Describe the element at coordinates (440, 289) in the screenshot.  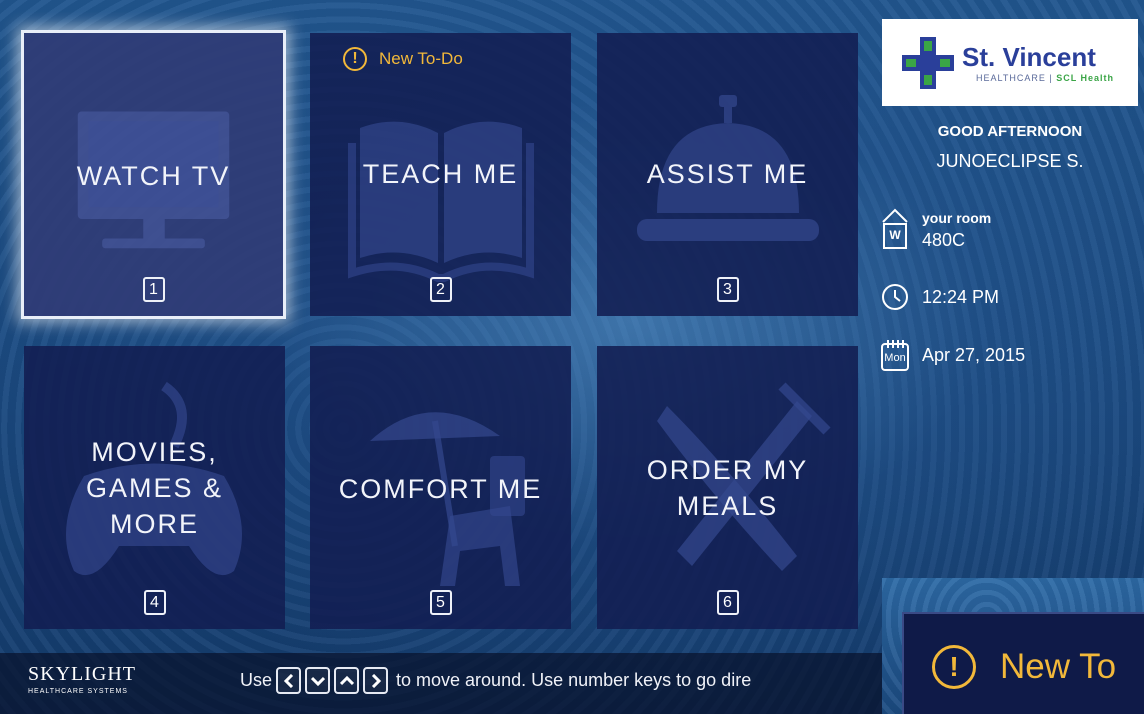
I see `tile-number: 2` at that location.